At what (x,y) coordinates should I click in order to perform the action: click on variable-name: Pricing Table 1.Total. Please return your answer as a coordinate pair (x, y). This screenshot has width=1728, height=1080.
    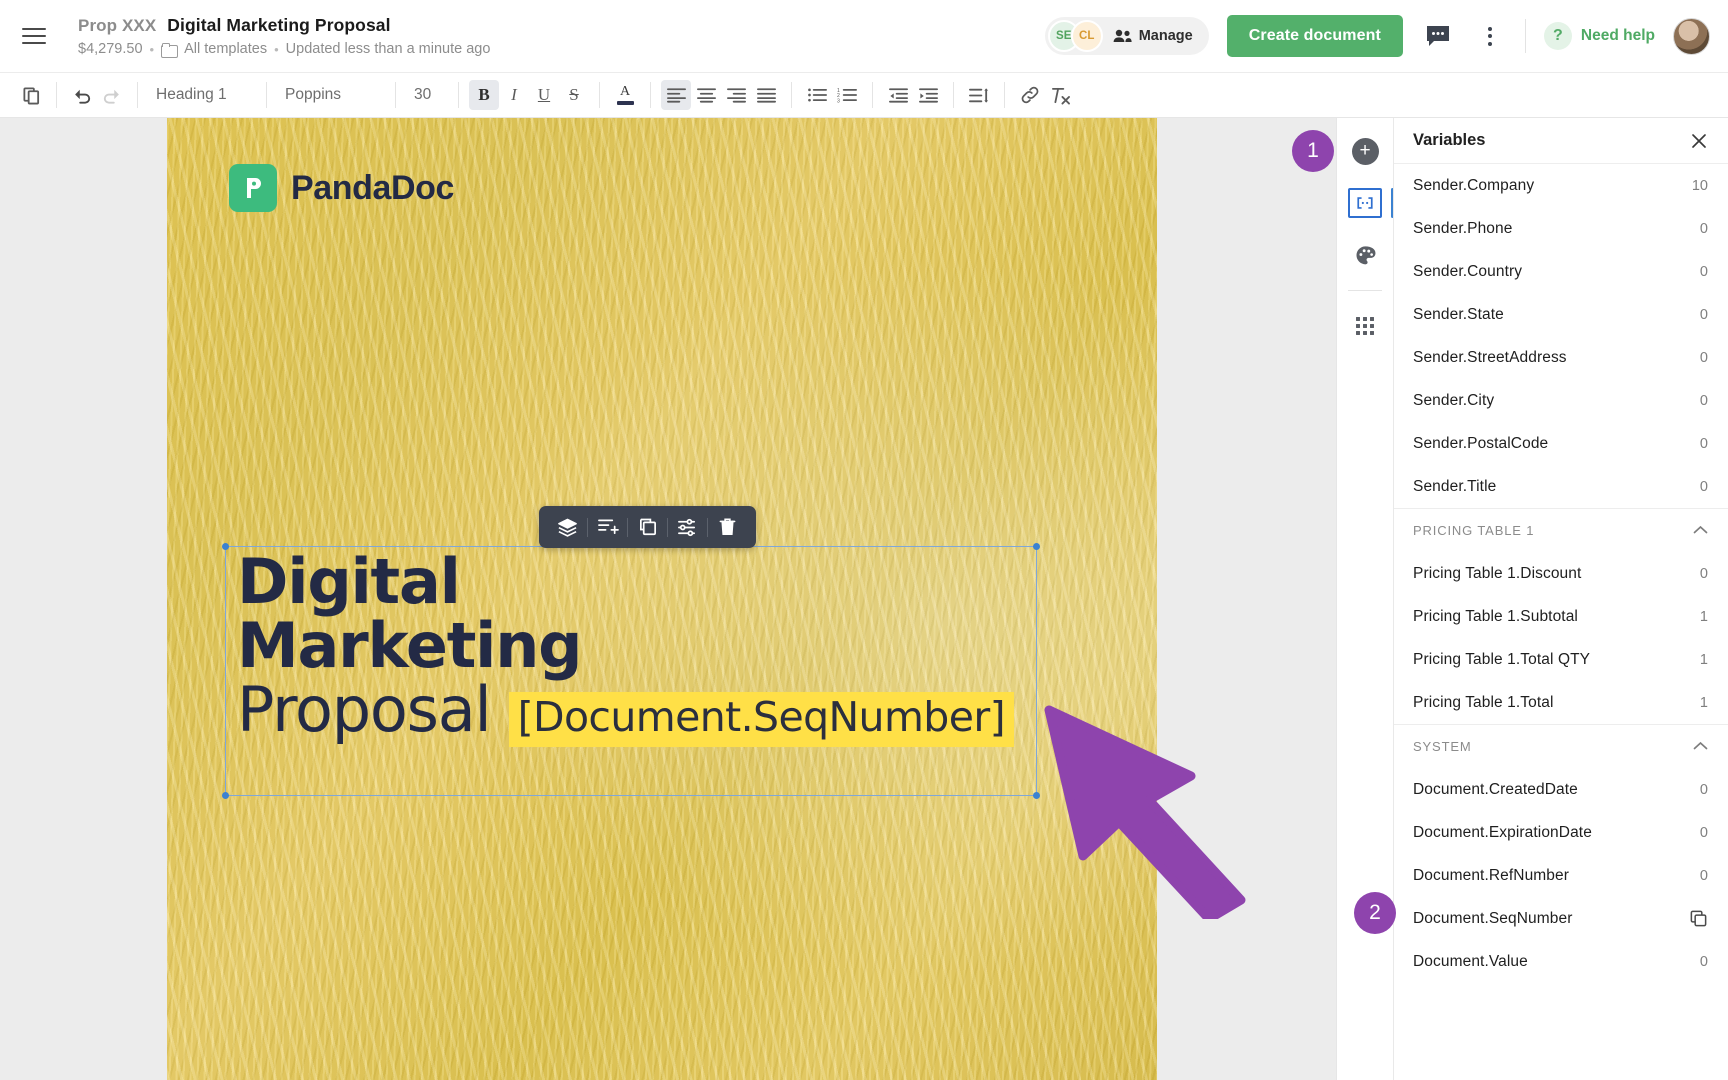
    Looking at the image, I should click on (1483, 702).